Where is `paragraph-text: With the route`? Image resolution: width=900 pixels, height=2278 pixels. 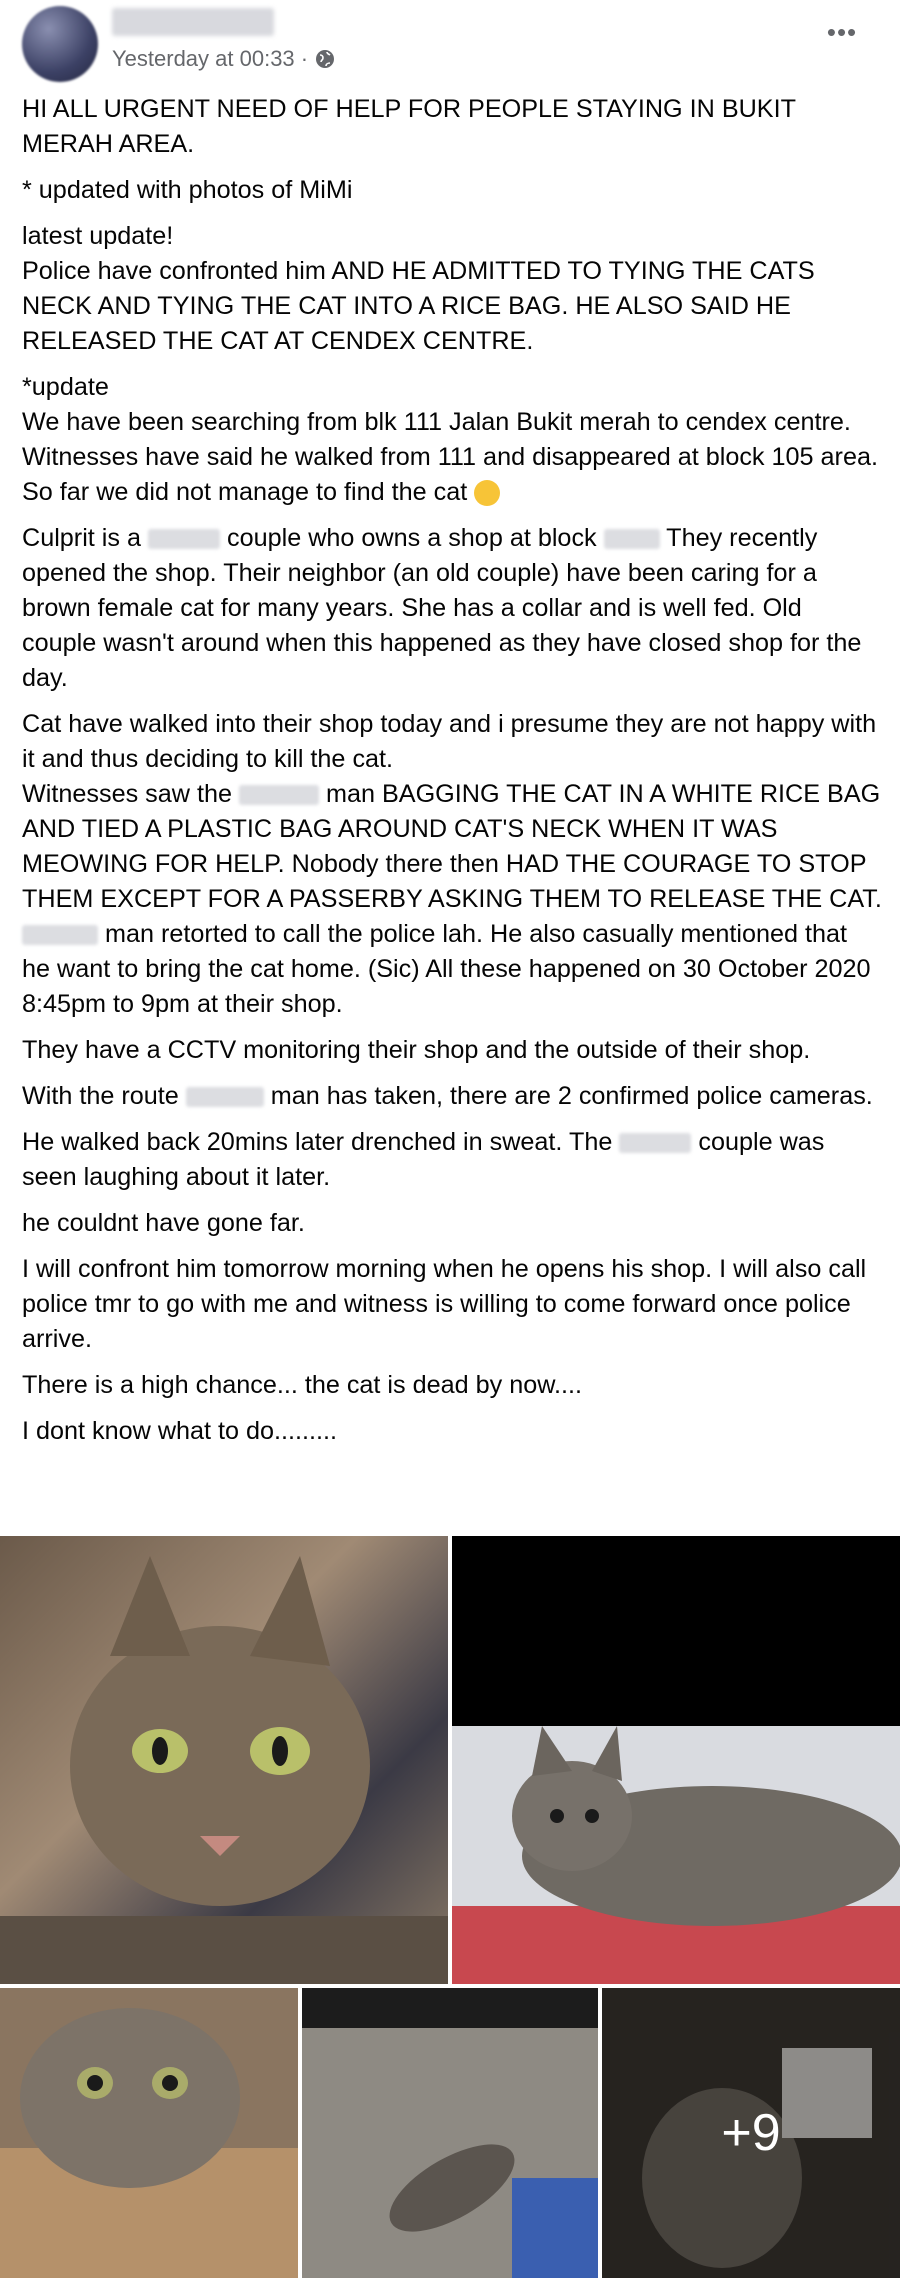 paragraph-text: With the route is located at coordinates (104, 1096).